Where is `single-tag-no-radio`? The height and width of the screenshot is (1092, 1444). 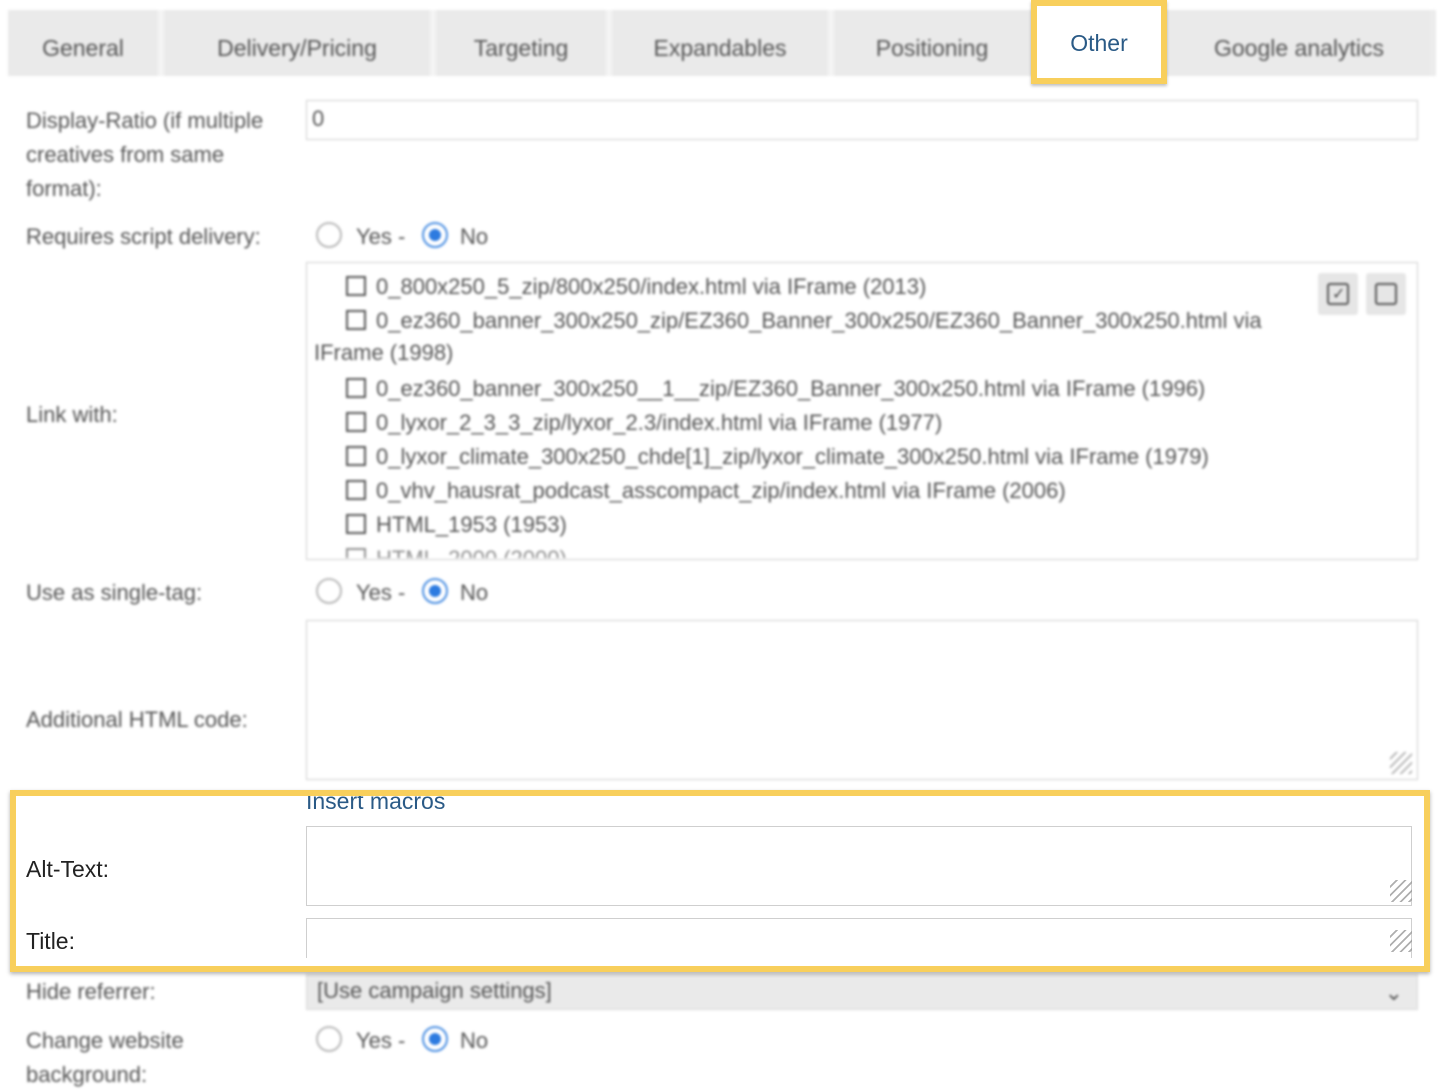 single-tag-no-radio is located at coordinates (435, 591).